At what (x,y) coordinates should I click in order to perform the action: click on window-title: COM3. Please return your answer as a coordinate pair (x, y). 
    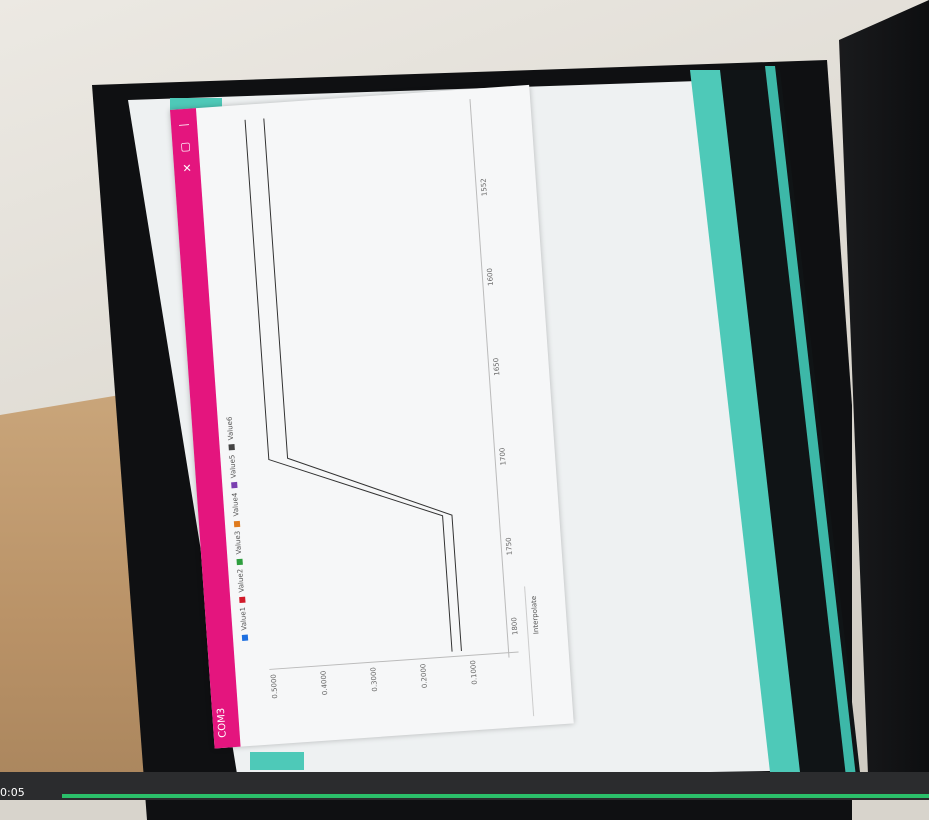
    Looking at the image, I should click on (222, 723).